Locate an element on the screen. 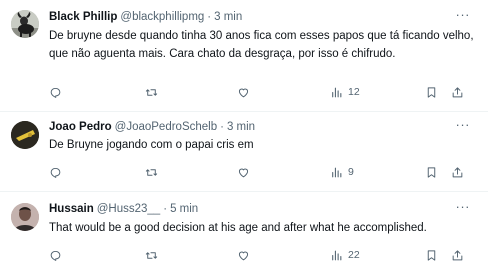 The height and width of the screenshot is (272, 488). tweet-header: Black Phillip @blackphillipmg · 3 min is located at coordinates (145, 17).